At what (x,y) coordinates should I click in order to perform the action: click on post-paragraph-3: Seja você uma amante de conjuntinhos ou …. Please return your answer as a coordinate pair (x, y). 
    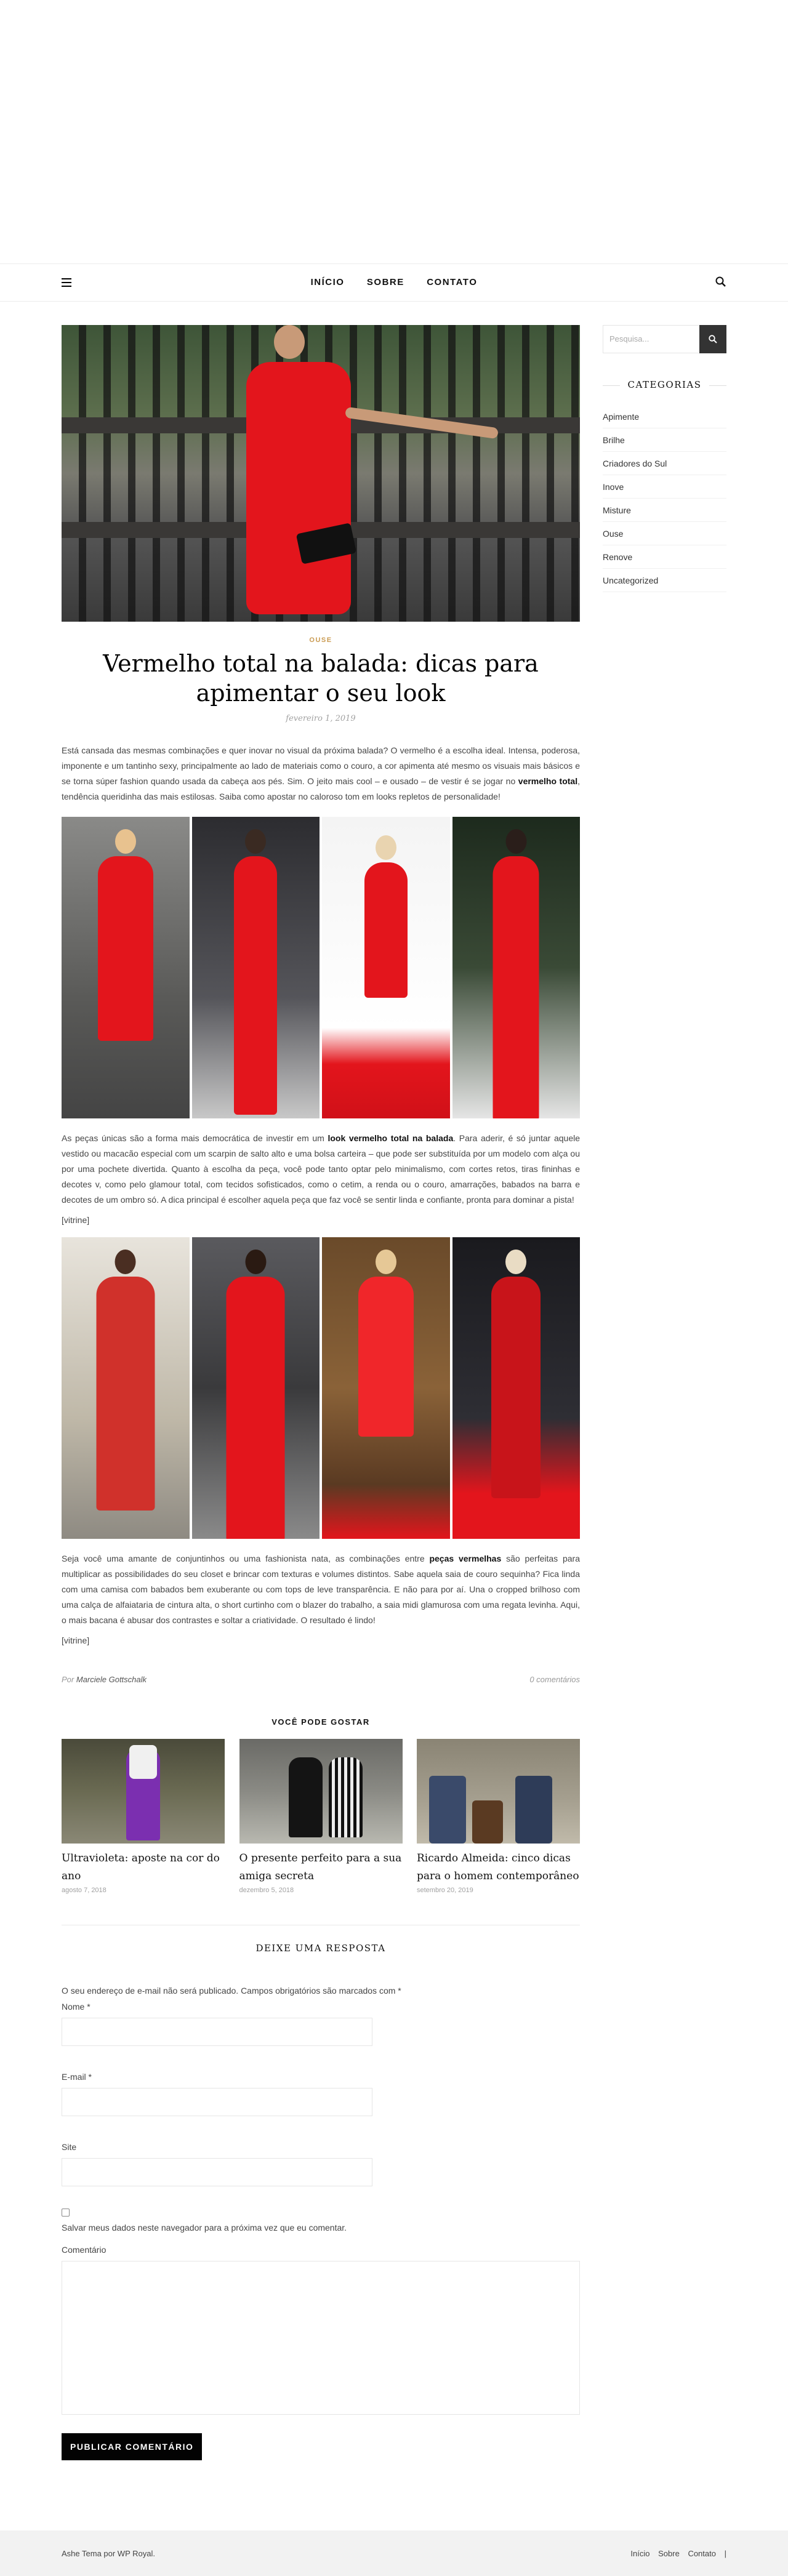
    Looking at the image, I should click on (321, 1590).